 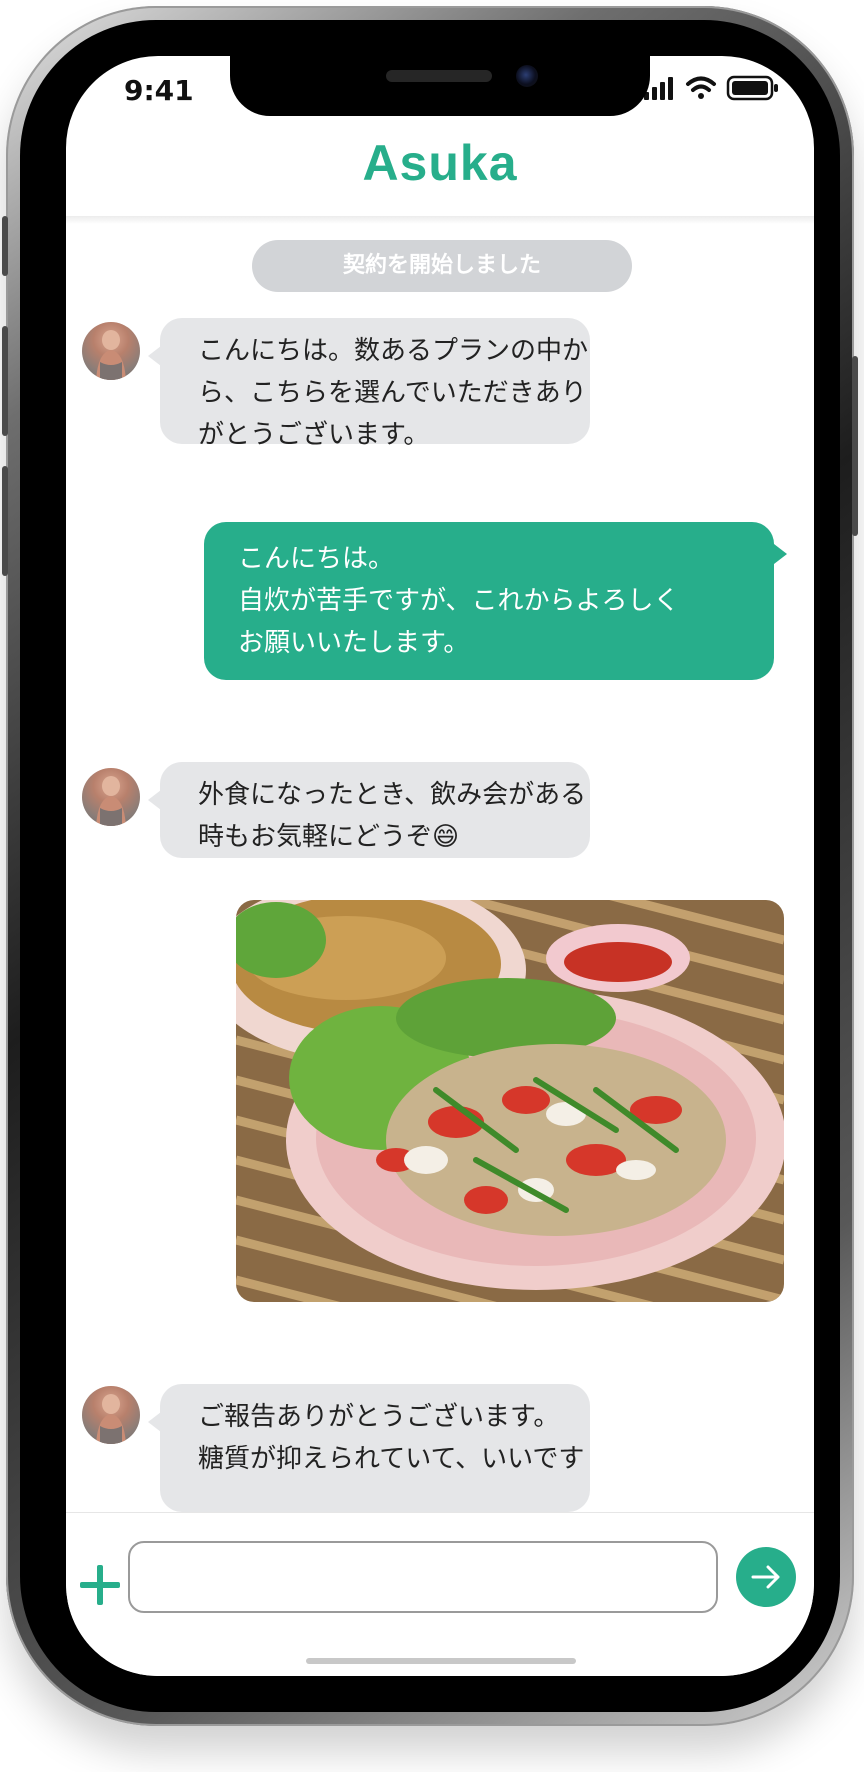 I want to click on home-indicator, so click(x=441, y=1661).